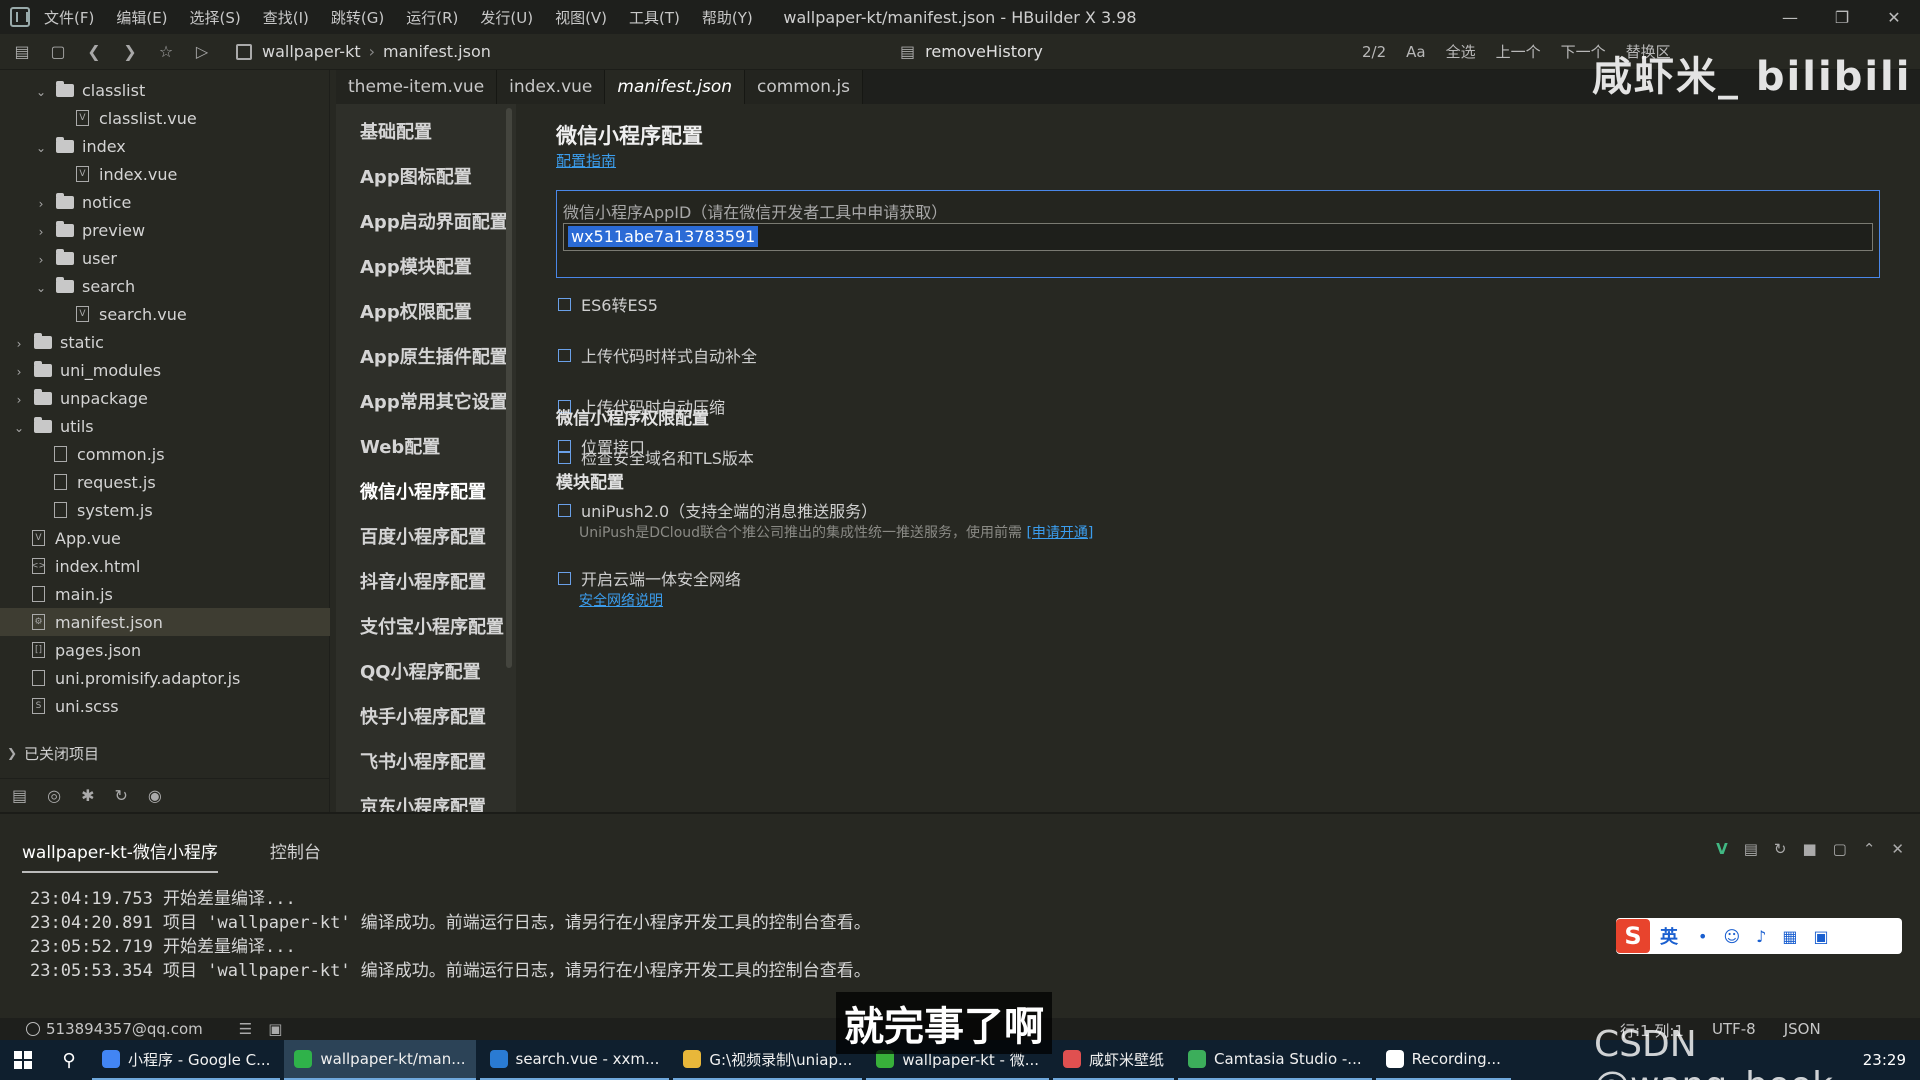  What do you see at coordinates (601, 446) in the screenshot?
I see `location-checkbox-row: 位置接口` at bounding box center [601, 446].